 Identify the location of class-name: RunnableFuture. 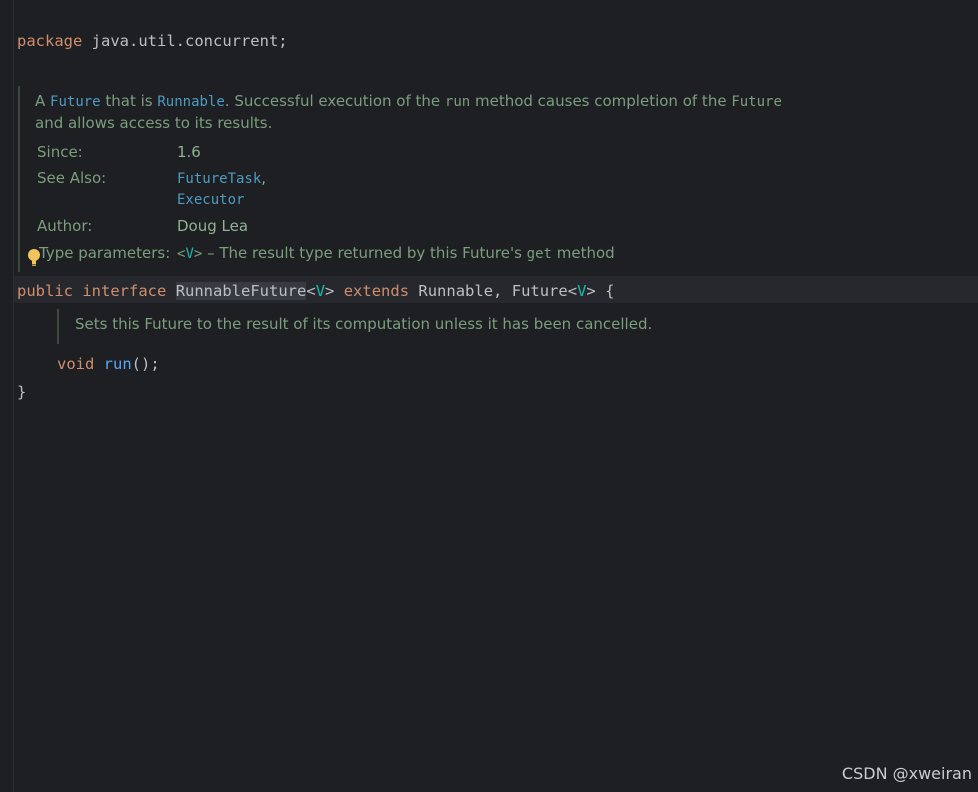
(241, 291).